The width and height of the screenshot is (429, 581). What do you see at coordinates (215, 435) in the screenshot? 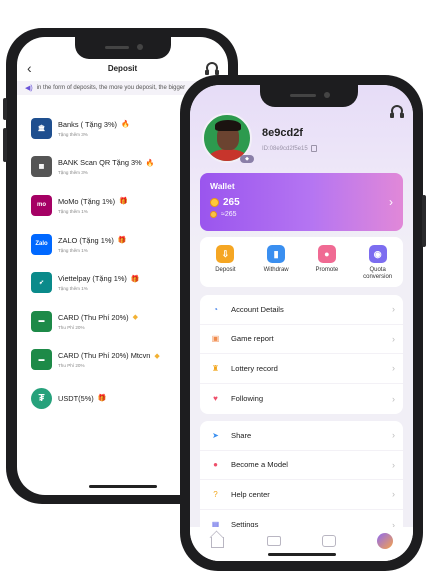
I see `paper-plane-icon: ➤` at bounding box center [215, 435].